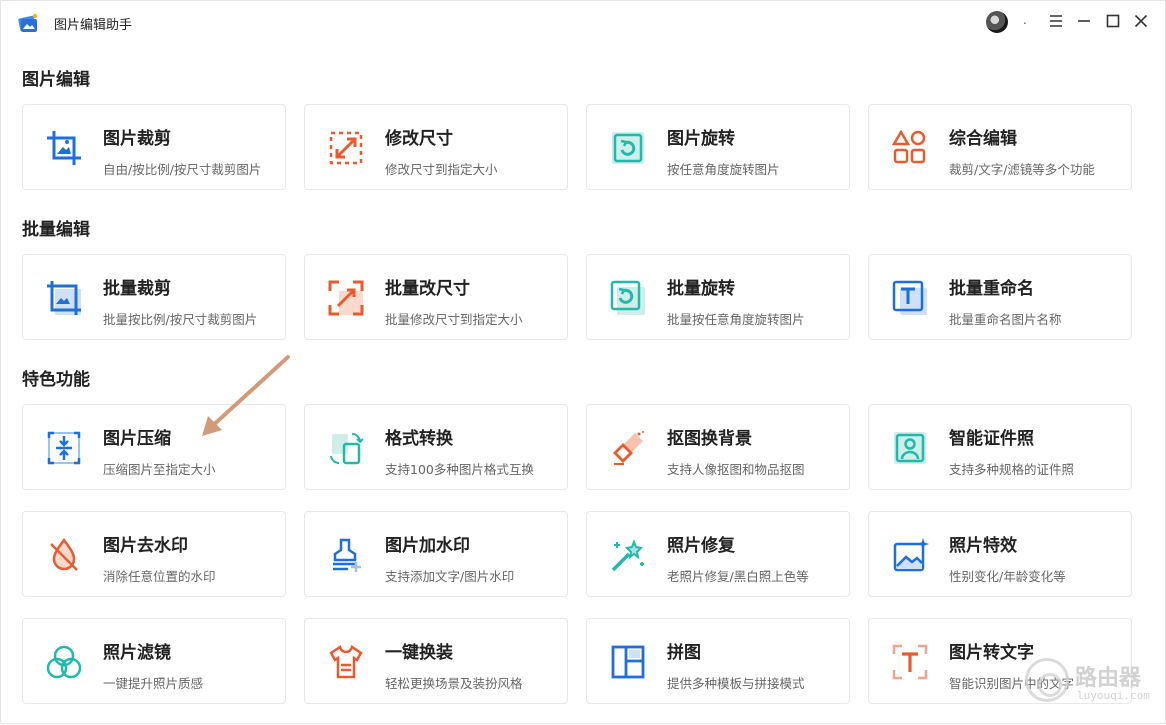  I want to click on card-desc: 批量重命名图片名称, so click(1005, 319).